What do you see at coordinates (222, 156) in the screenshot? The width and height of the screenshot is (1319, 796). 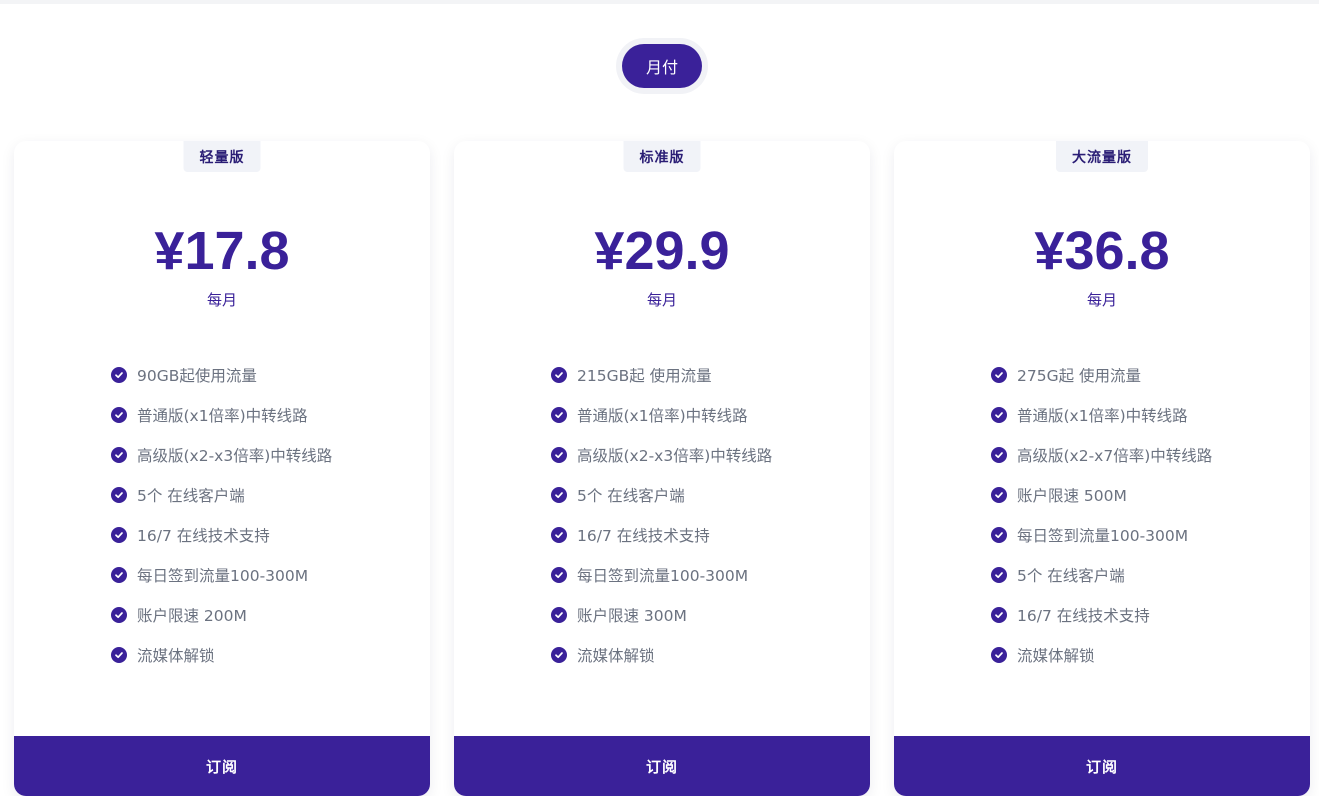 I see `plan-name-badge: 轻量版` at bounding box center [222, 156].